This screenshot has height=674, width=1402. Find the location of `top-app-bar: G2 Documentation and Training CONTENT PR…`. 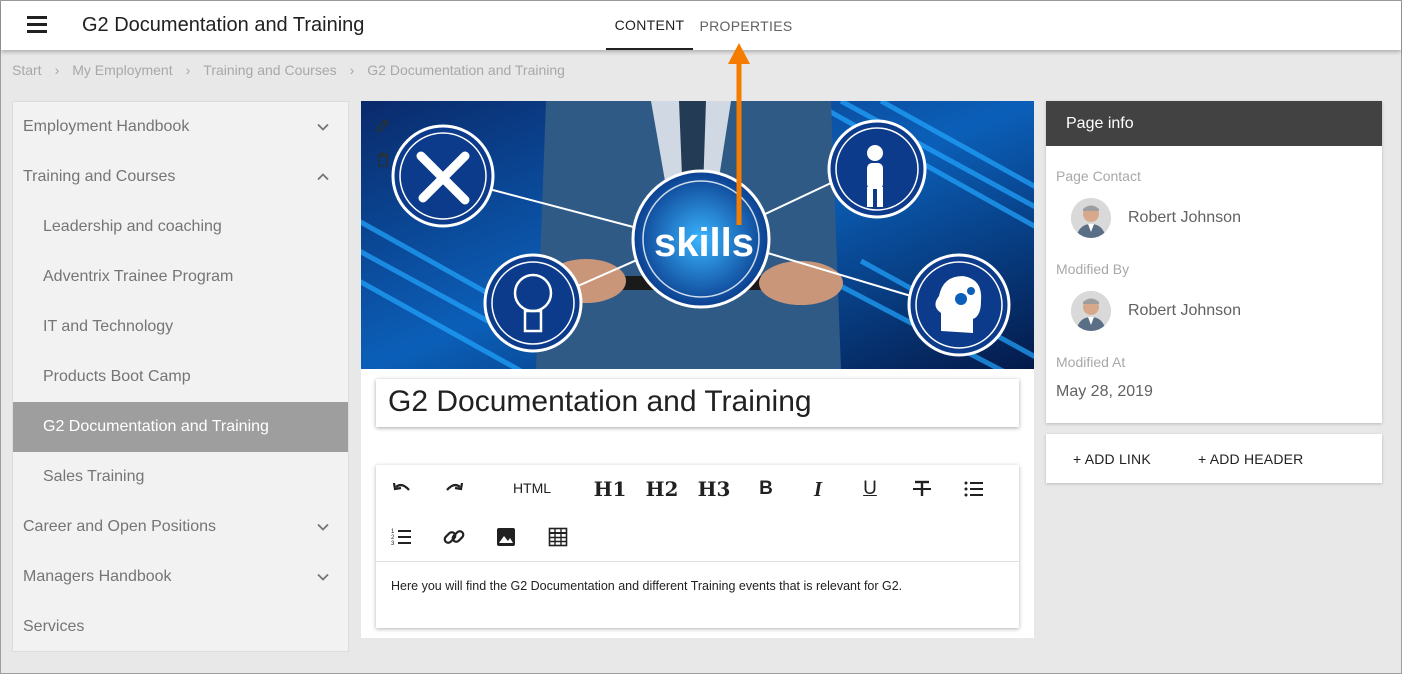

top-app-bar: G2 Documentation and Training CONTENT PR… is located at coordinates (701, 25).